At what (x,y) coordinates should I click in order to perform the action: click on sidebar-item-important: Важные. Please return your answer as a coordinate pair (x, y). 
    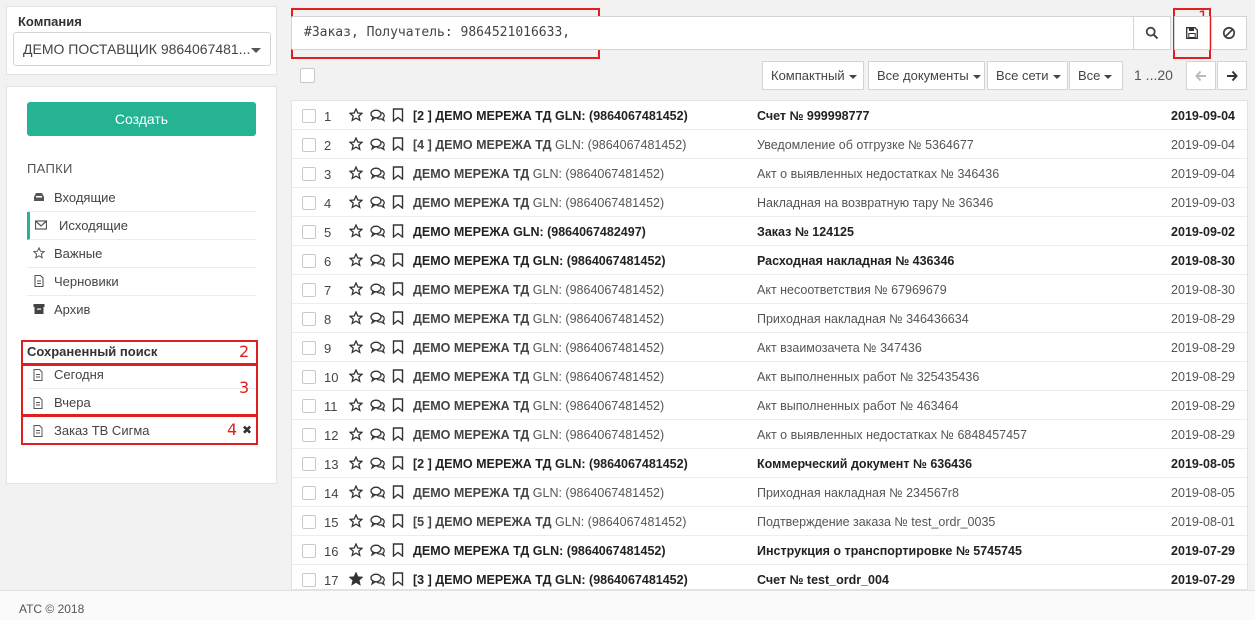
    Looking at the image, I should click on (141, 254).